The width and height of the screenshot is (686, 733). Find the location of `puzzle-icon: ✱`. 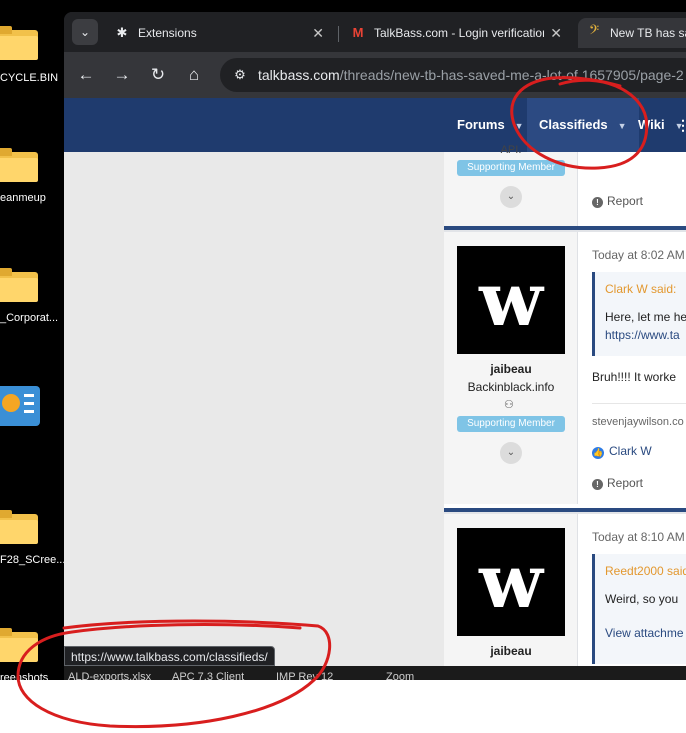

puzzle-icon: ✱ is located at coordinates (122, 32).